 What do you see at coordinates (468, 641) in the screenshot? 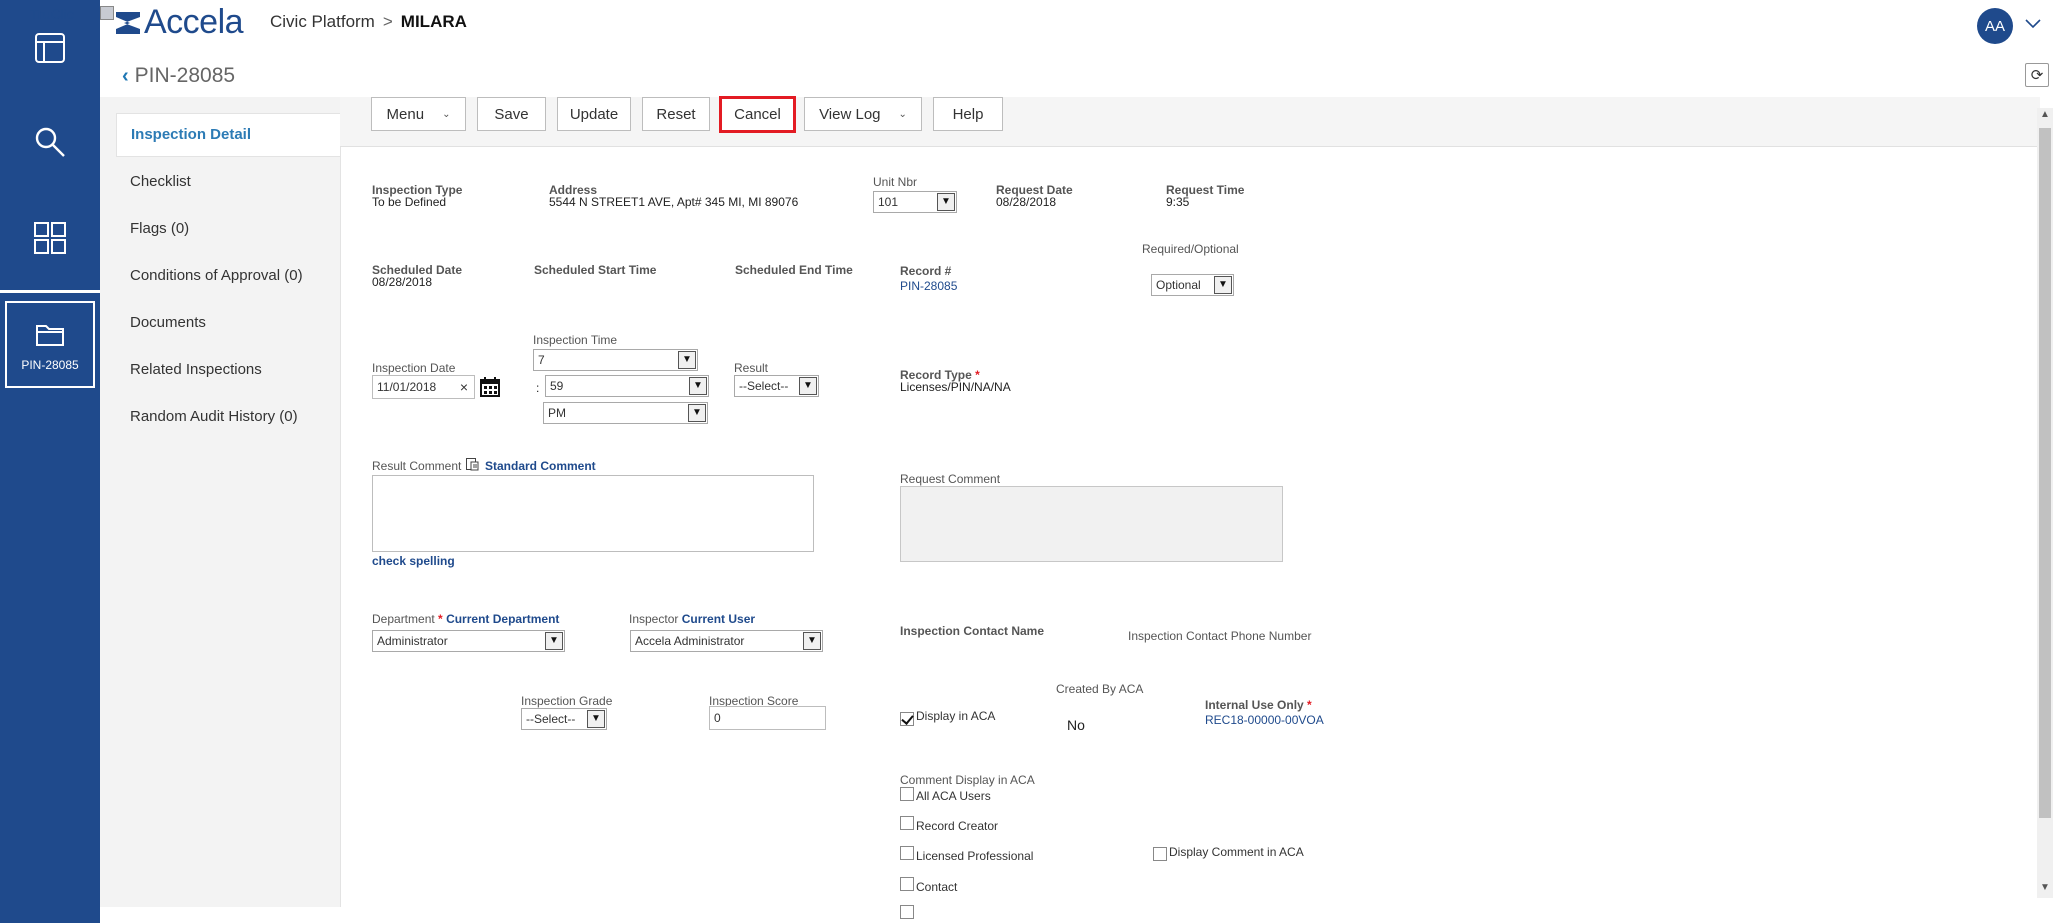
I see `department-select: Administrator ▼` at bounding box center [468, 641].